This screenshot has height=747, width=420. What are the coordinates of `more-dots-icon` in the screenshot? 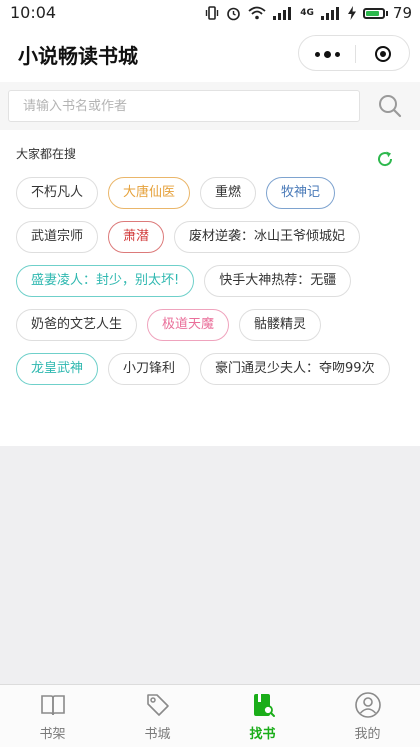 It's located at (327, 54).